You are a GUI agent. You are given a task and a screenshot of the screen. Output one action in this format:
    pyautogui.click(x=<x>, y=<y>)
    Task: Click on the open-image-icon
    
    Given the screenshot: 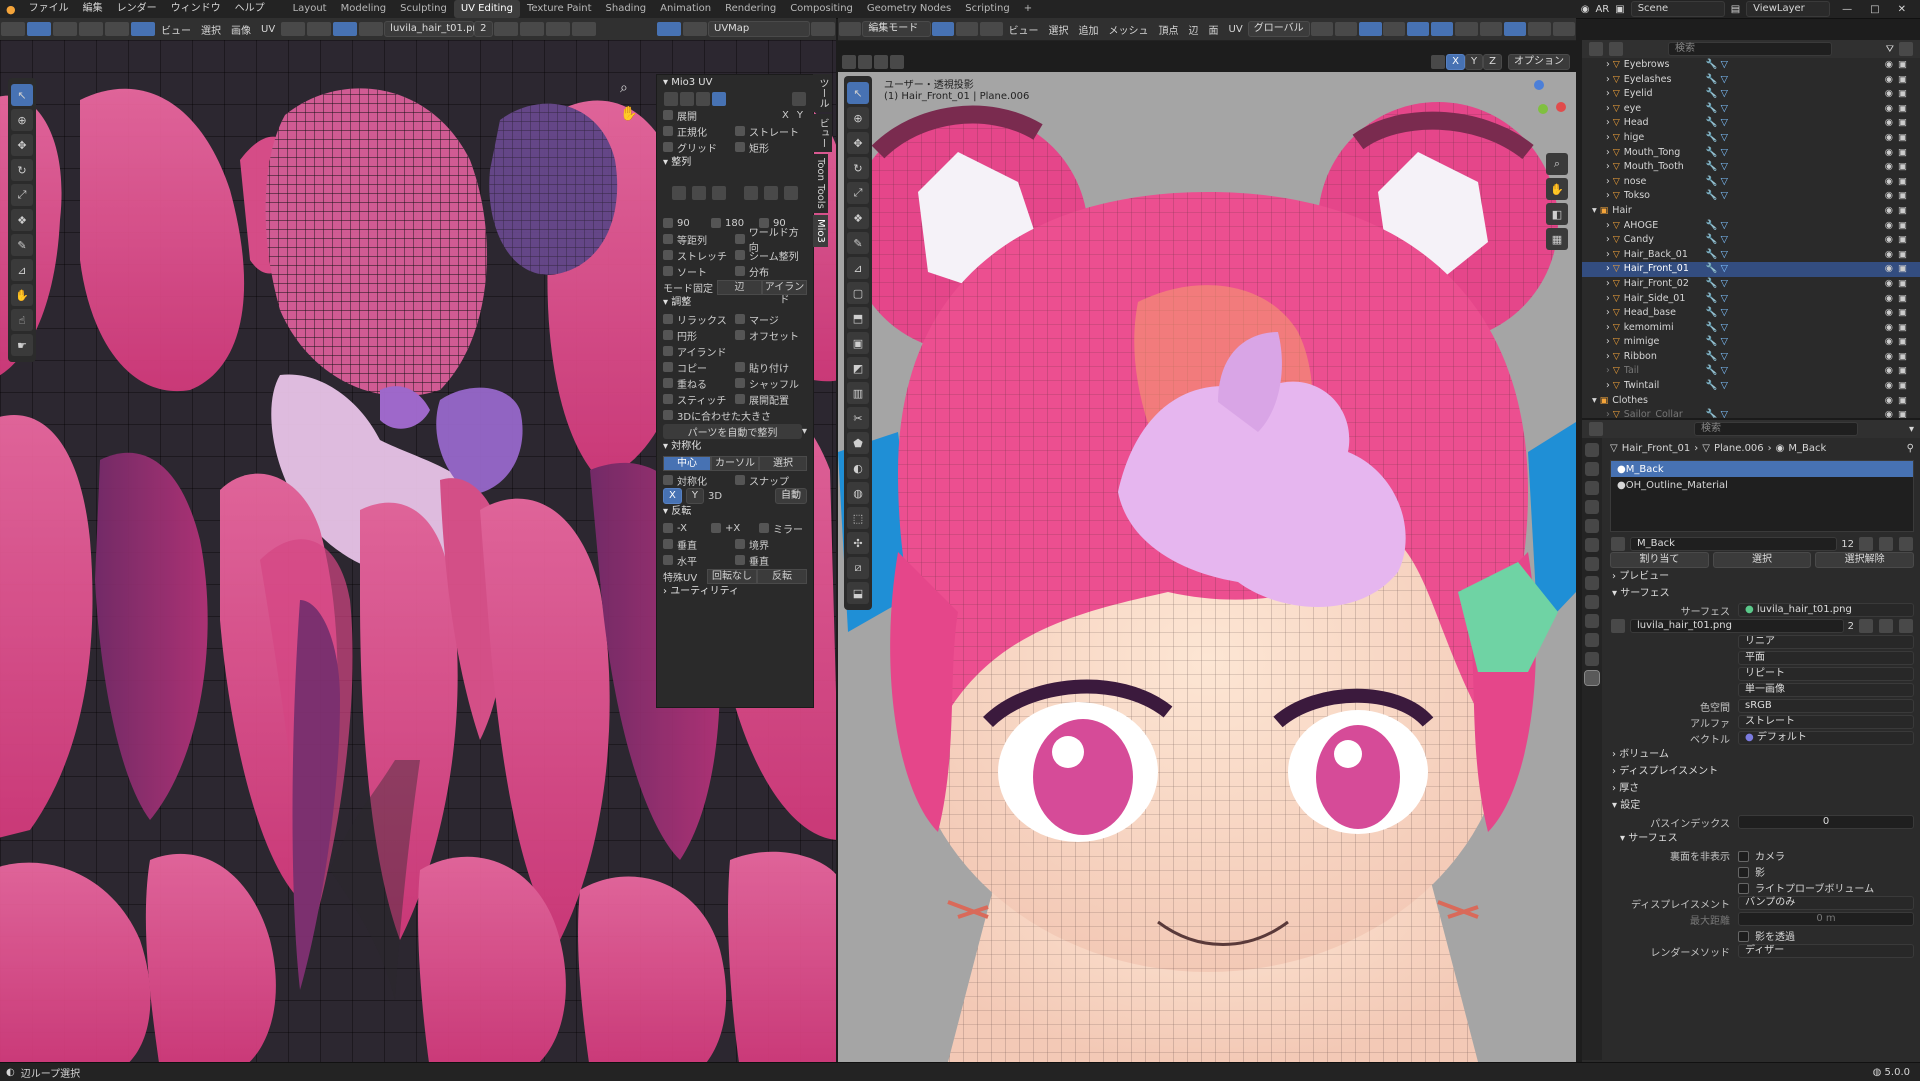 What is the action you would take?
    pyautogui.click(x=531, y=29)
    